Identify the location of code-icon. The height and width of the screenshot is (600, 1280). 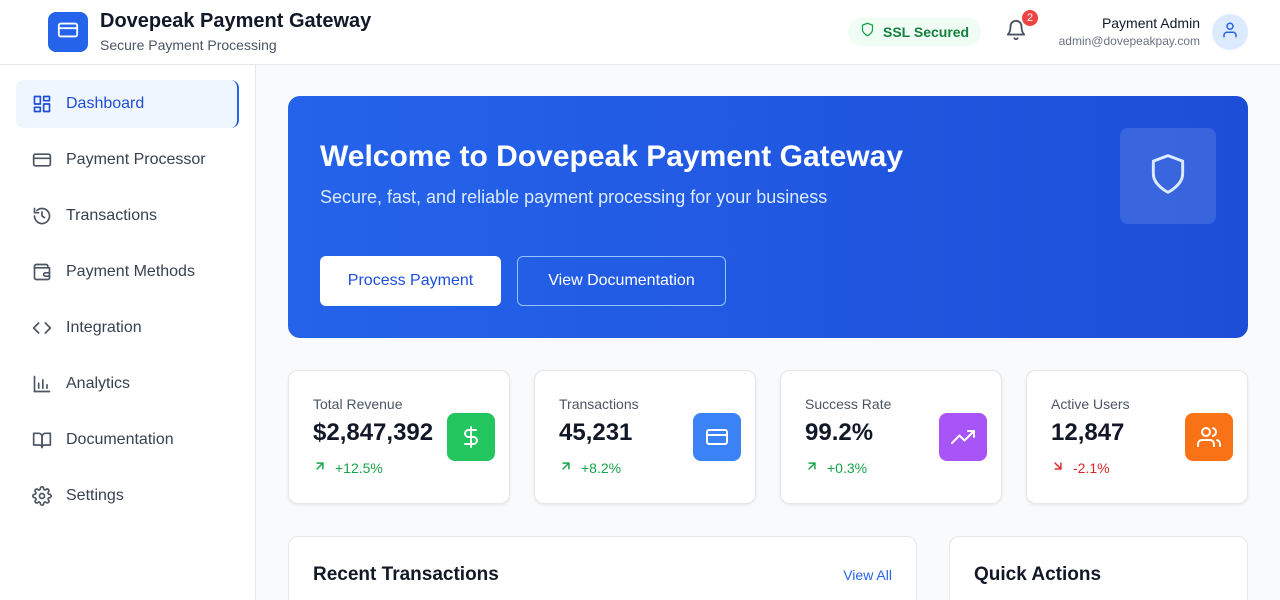
(42, 328).